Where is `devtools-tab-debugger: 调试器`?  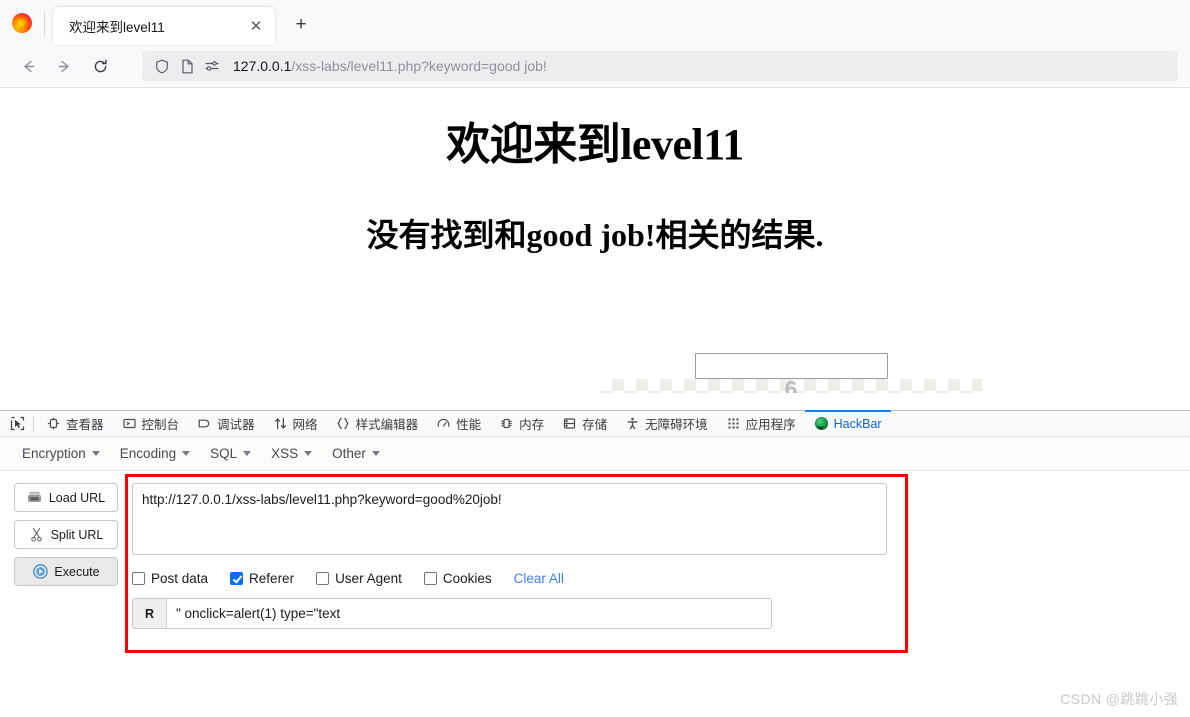
devtools-tab-debugger: 调试器 is located at coordinates (226, 423).